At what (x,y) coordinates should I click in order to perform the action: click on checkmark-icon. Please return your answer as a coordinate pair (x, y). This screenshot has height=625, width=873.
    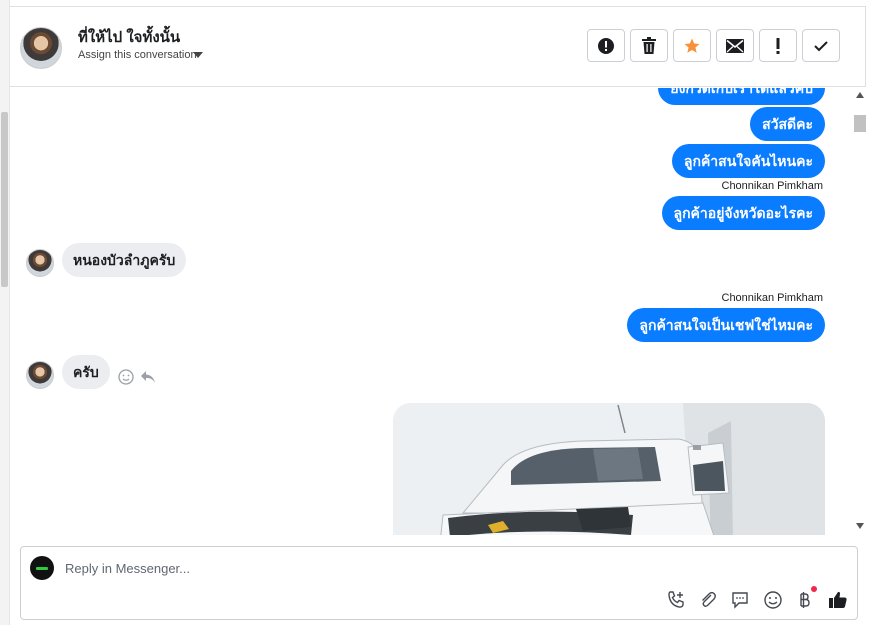
    Looking at the image, I should click on (821, 45).